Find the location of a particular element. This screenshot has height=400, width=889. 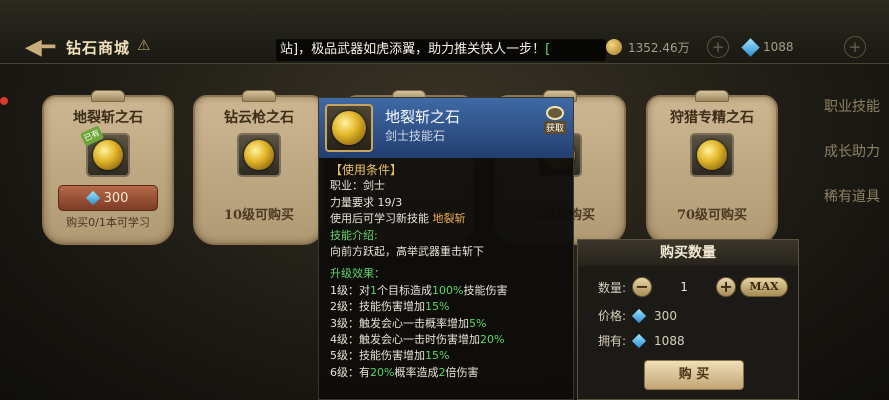

level-requirement: 10级可购买 is located at coordinates (259, 215).